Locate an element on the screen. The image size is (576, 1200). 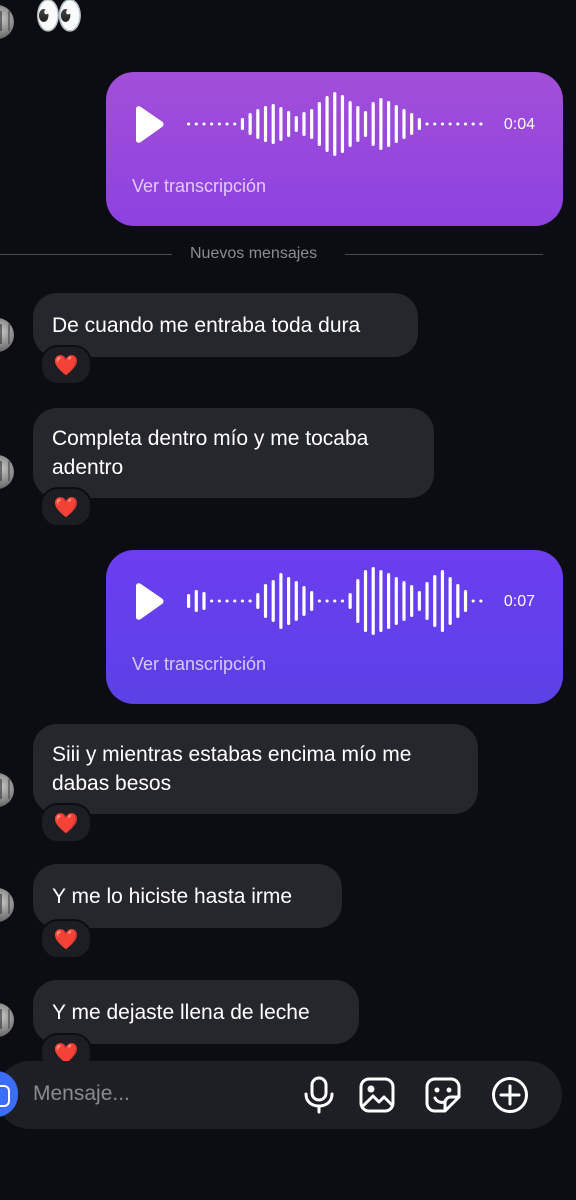
message-bubble: Completa dentro mío y me tocaba adentro is located at coordinates (233, 453).